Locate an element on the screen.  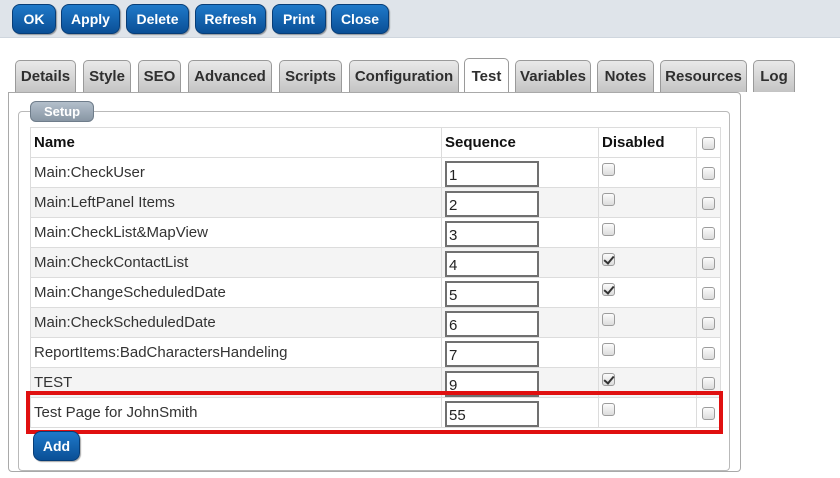
table-header-row: Name Sequence Disabled is located at coordinates (375, 142).